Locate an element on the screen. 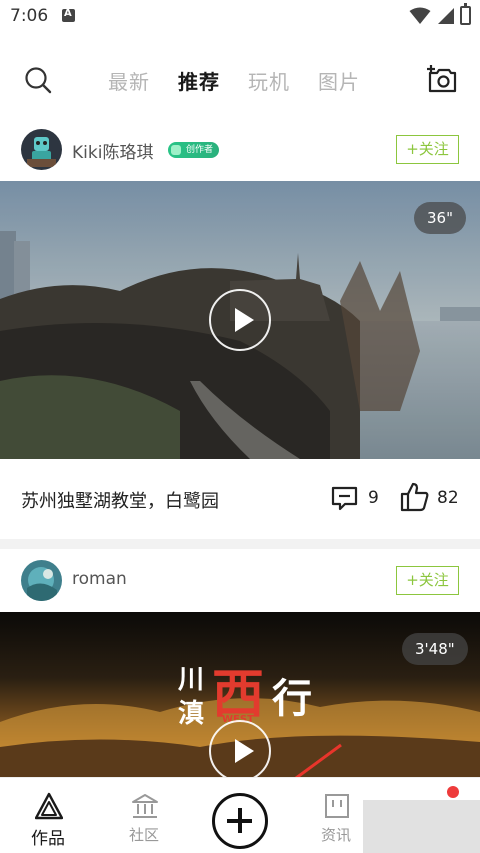  status-time: 7:06 is located at coordinates (29, 16).